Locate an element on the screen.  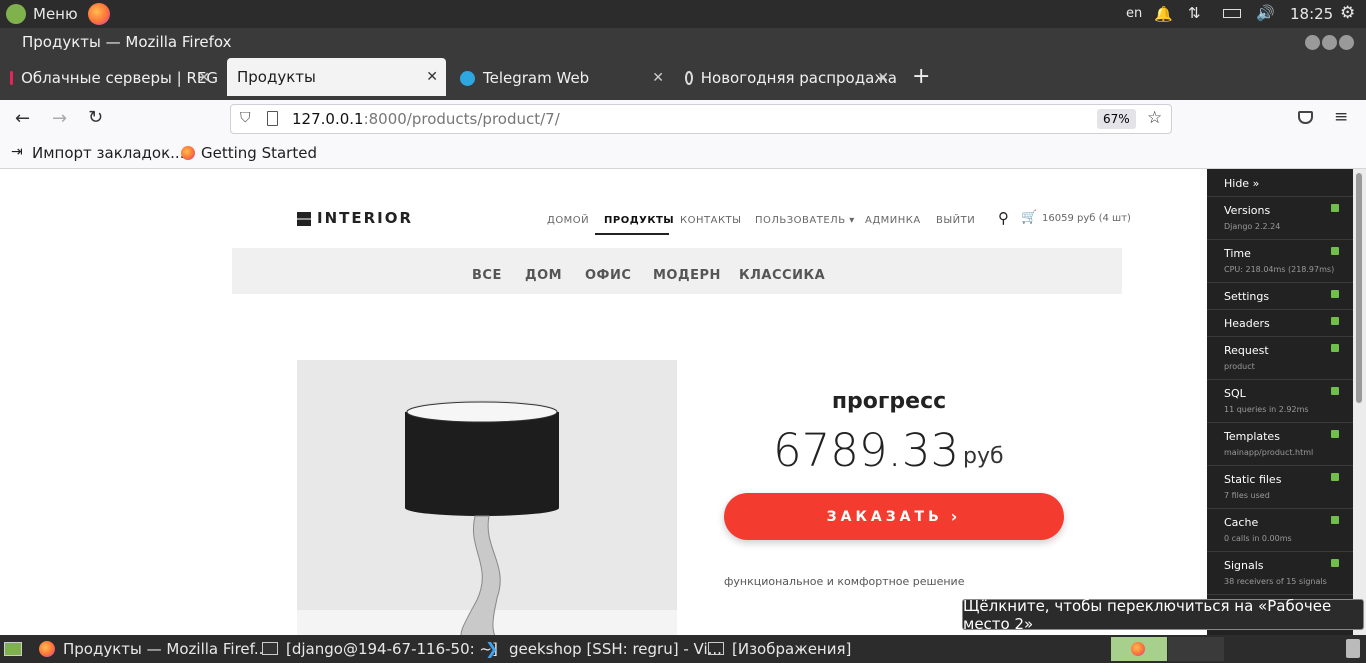
close-window-button is located at coordinates (1346, 42).